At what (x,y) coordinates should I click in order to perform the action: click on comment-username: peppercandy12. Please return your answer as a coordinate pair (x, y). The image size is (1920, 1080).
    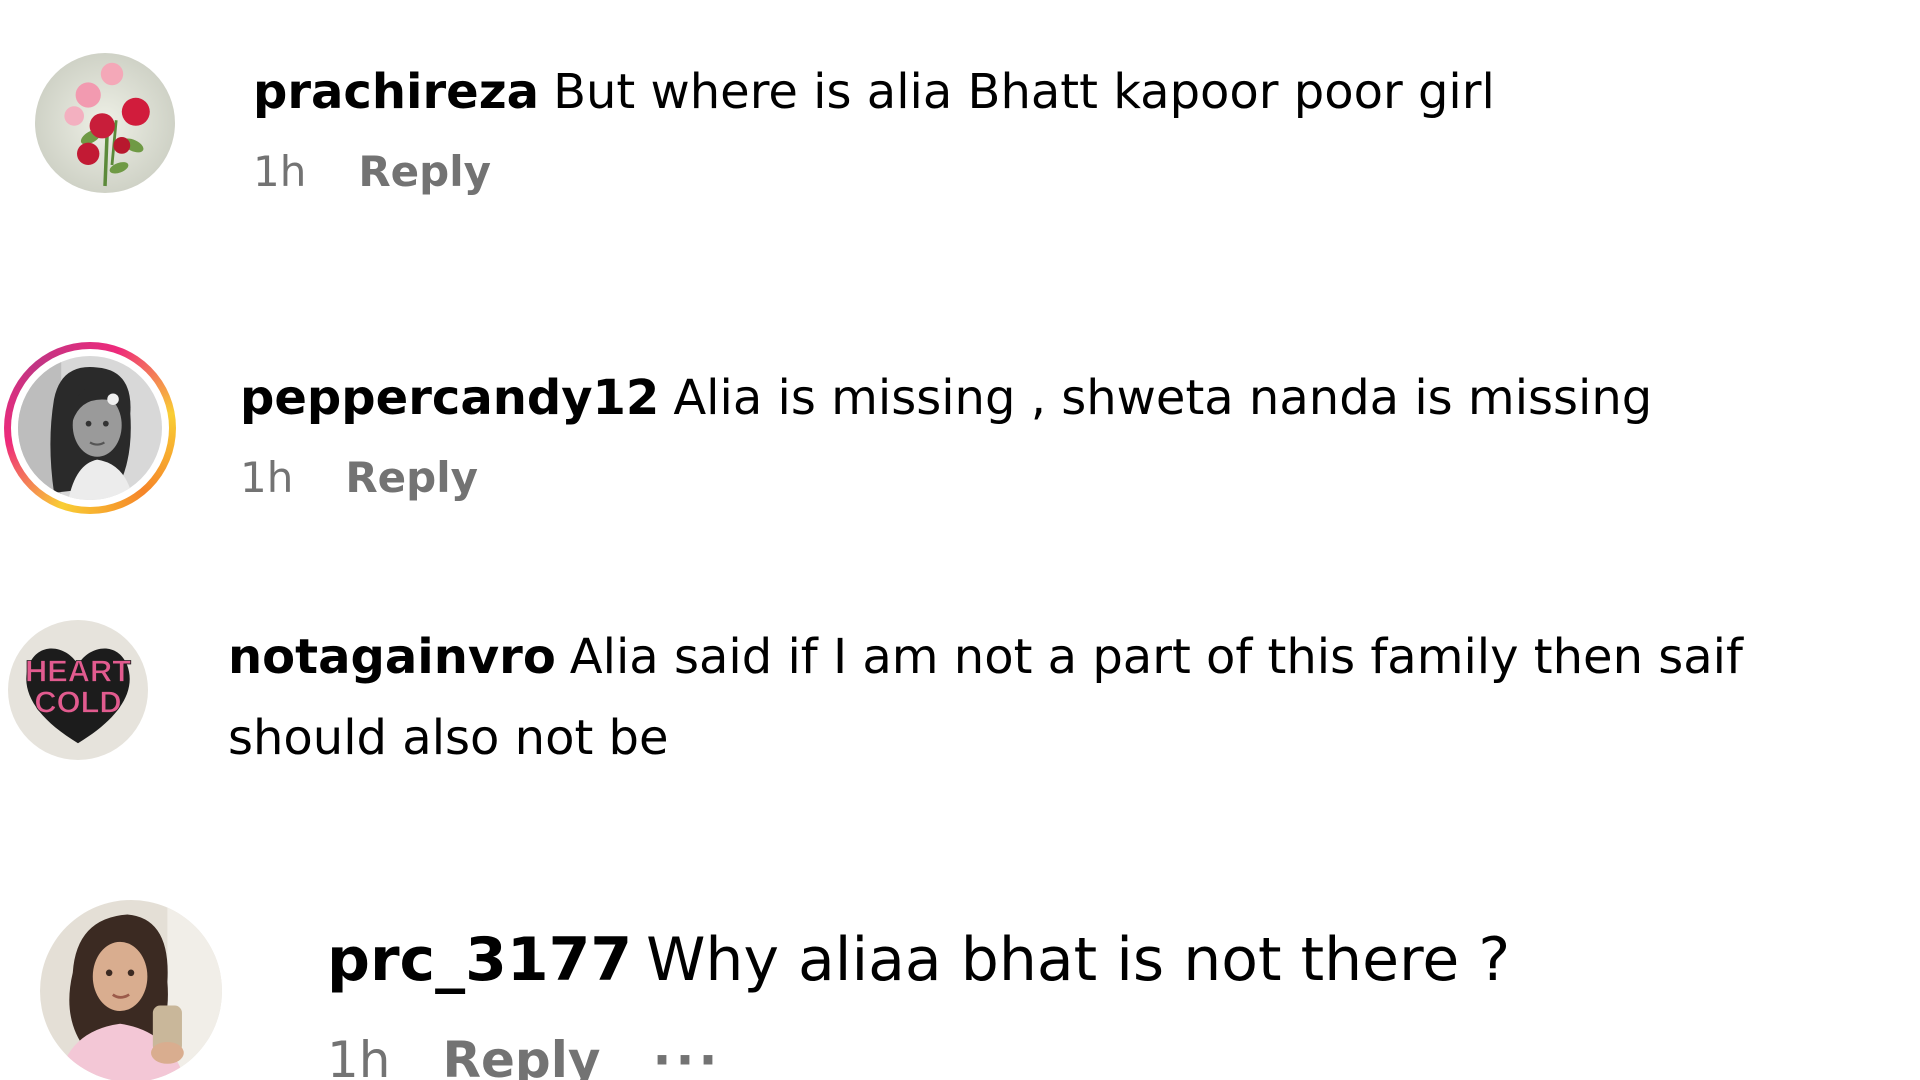
    Looking at the image, I should click on (449, 398).